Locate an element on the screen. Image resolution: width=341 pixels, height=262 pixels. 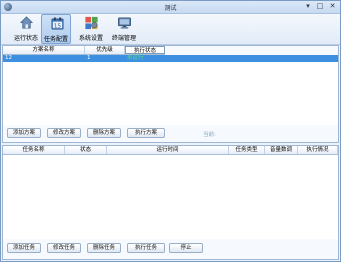
svg-text: 15 is located at coordinates (58, 26).